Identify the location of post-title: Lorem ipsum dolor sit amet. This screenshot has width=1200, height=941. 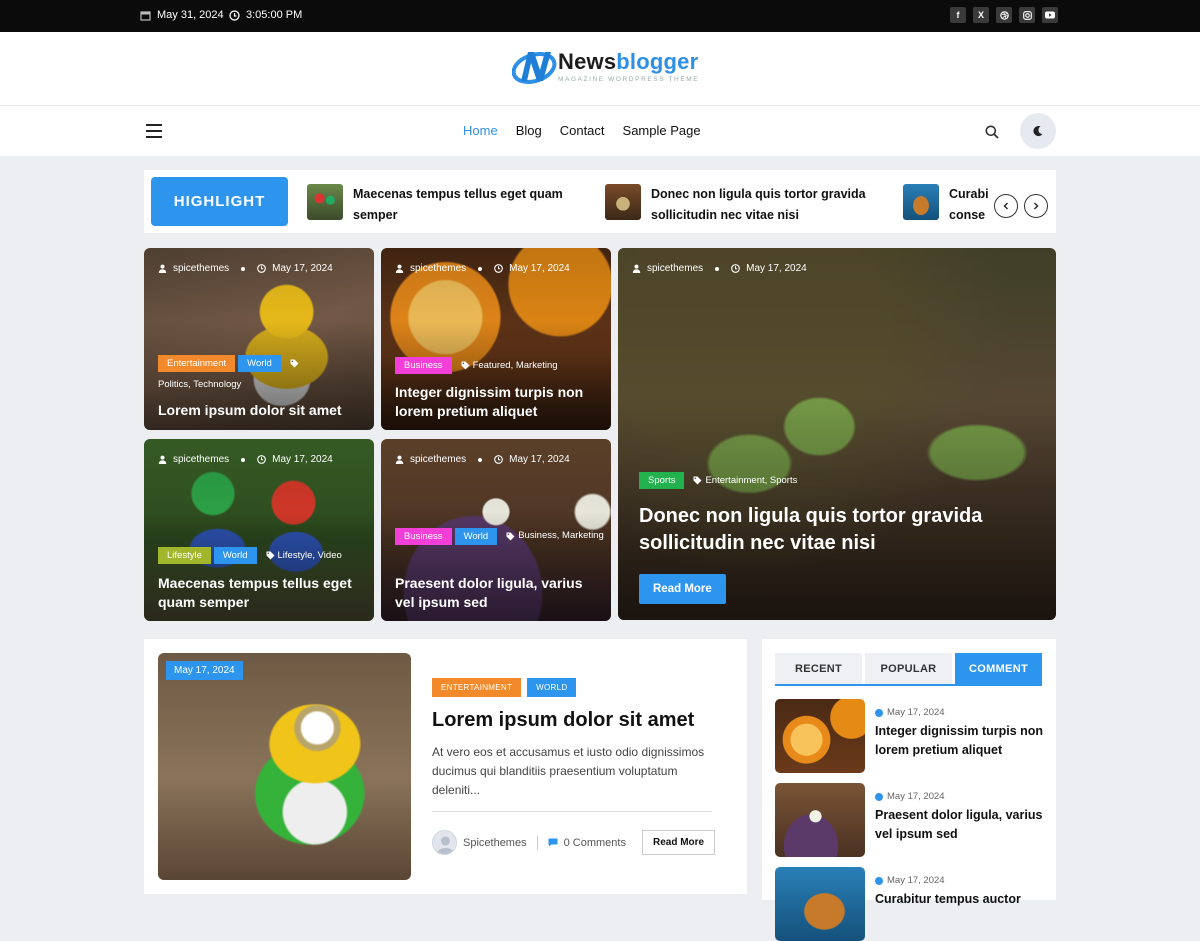
(563, 720).